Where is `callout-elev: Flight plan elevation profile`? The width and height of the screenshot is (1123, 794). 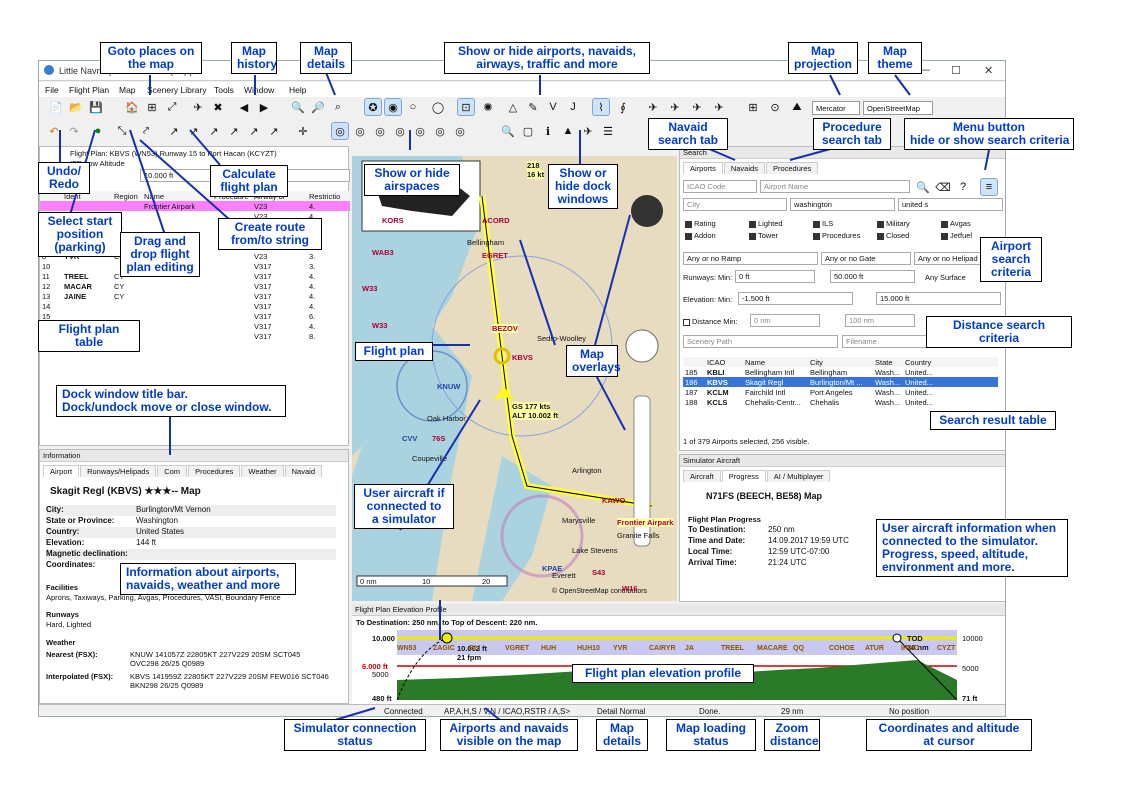
callout-elev: Flight plan elevation profile is located at coordinates (663, 673).